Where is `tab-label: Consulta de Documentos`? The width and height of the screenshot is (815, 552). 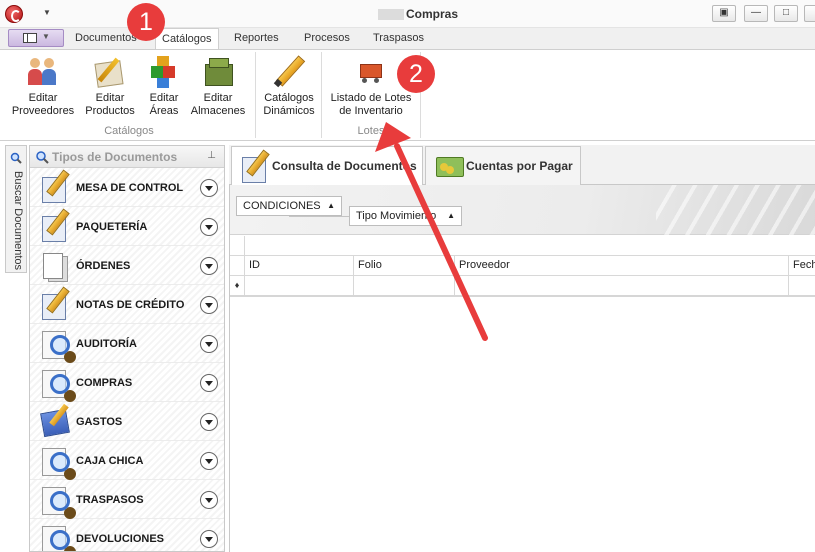 tab-label: Consulta de Documentos is located at coordinates (344, 166).